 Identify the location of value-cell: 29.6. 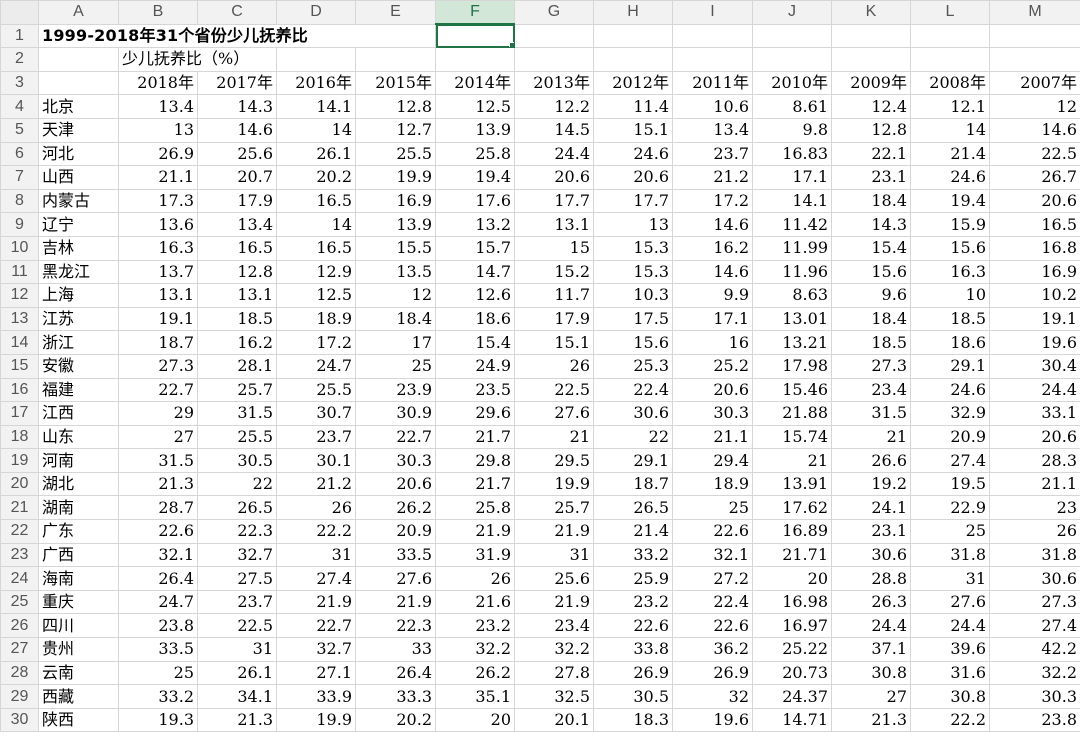
(475, 413).